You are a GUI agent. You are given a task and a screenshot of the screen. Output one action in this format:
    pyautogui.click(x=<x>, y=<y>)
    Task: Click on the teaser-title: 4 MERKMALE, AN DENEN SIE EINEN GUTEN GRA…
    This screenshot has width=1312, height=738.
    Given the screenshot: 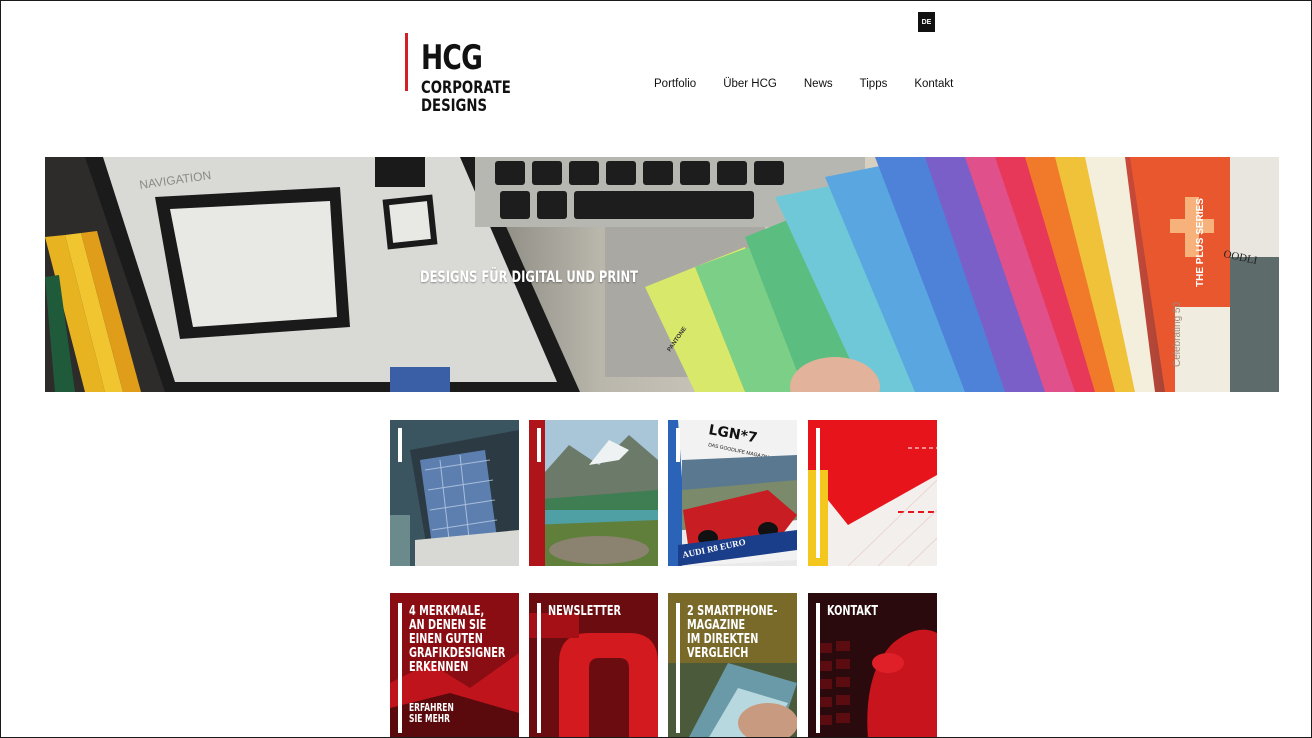 What is the action you would take?
    pyautogui.click(x=457, y=639)
    